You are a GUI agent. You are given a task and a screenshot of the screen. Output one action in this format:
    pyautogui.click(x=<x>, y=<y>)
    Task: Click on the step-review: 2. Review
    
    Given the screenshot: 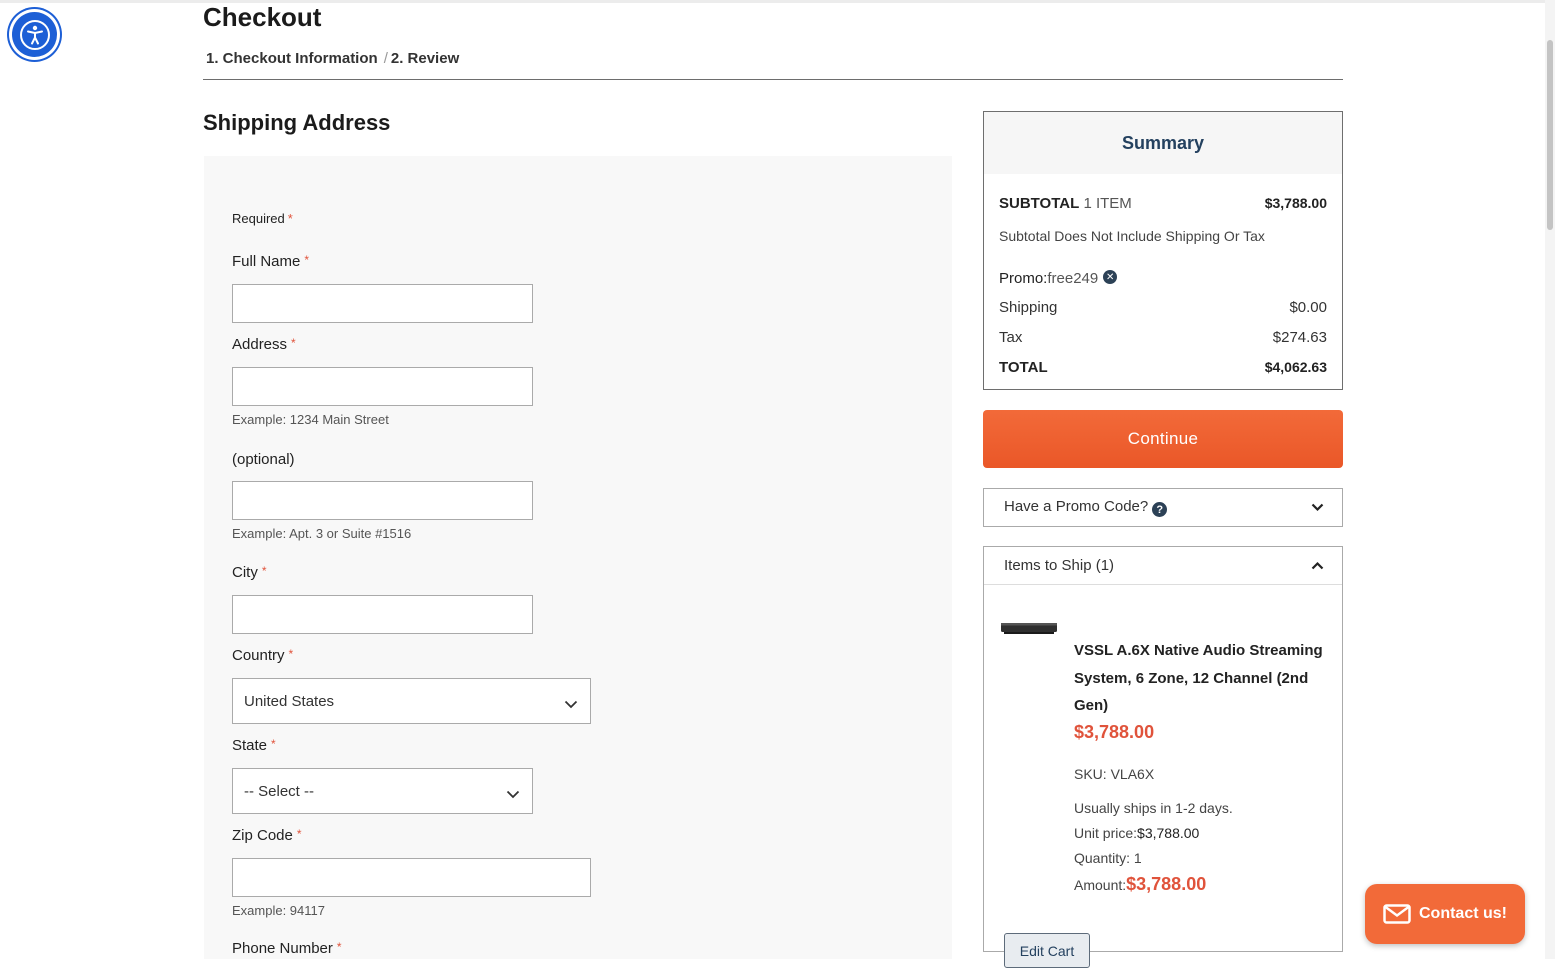 What is the action you would take?
    pyautogui.click(x=425, y=58)
    